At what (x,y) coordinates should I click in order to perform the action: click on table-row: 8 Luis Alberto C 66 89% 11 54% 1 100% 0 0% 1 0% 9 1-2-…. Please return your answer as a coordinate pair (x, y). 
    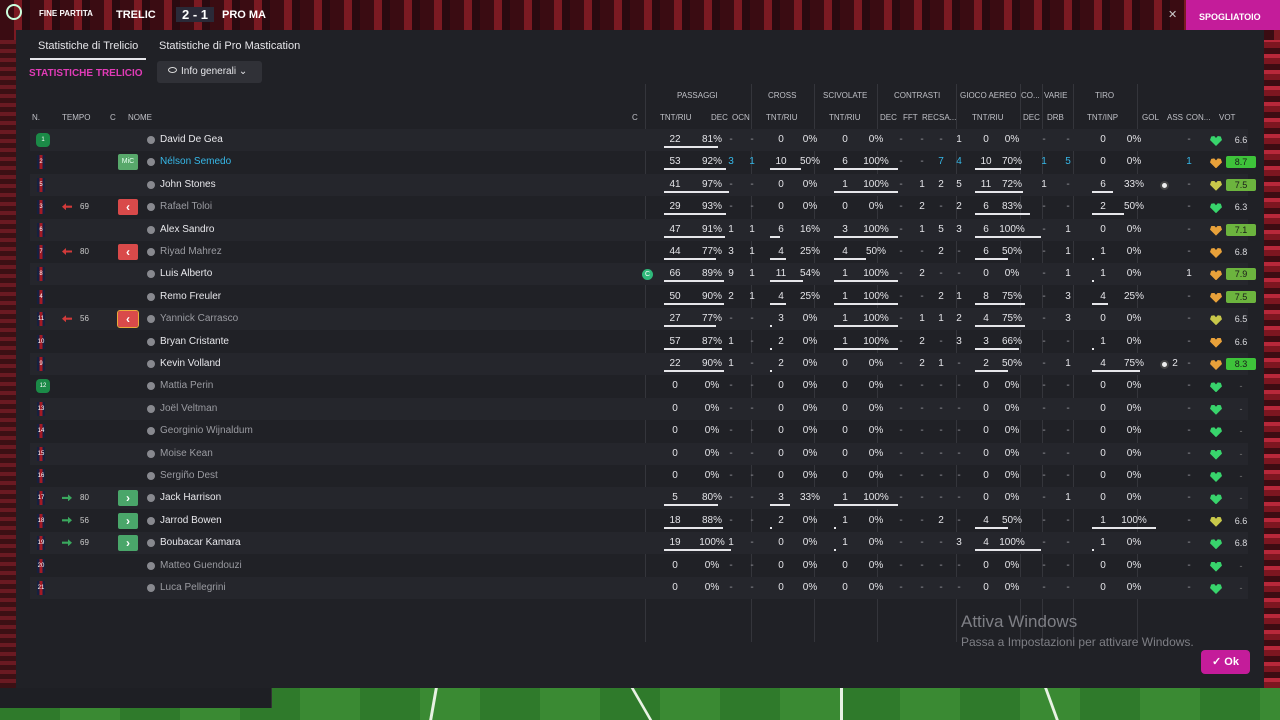
    Looking at the image, I should click on (643, 274).